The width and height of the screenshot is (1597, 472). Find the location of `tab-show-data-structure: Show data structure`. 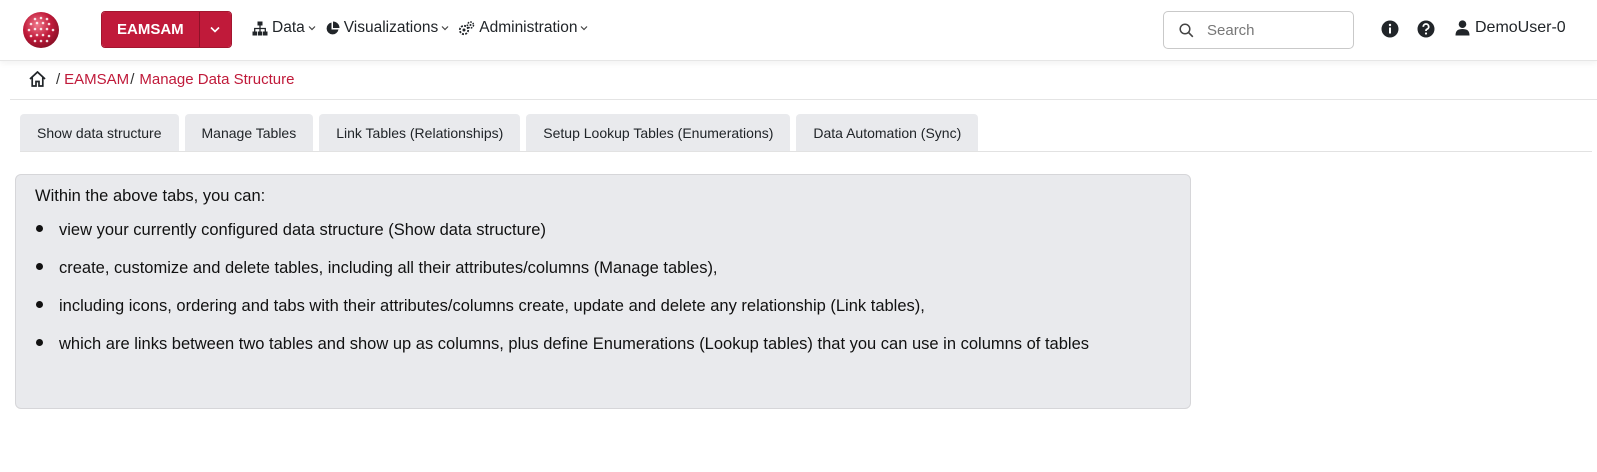

tab-show-data-structure: Show data structure is located at coordinates (99, 132).